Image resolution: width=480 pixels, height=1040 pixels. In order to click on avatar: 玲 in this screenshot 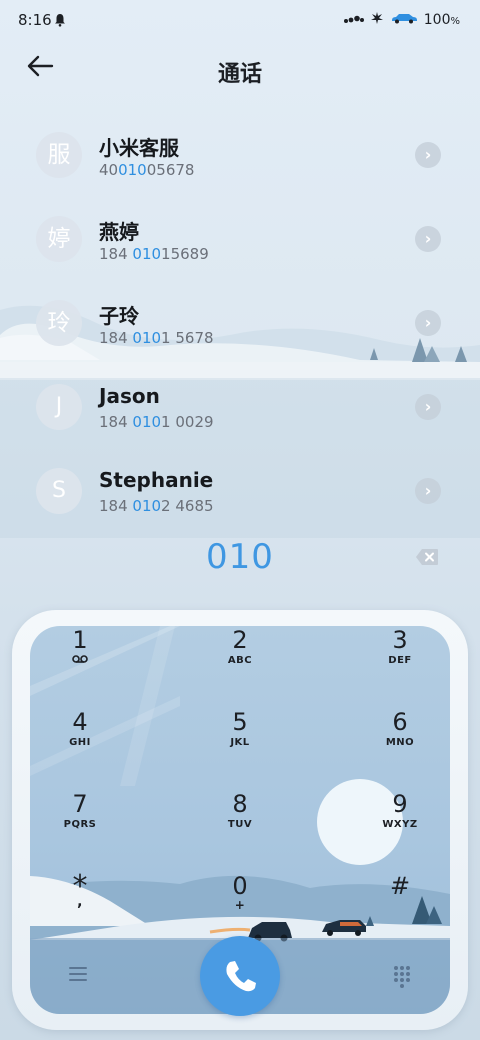, I will do `click(59, 323)`.